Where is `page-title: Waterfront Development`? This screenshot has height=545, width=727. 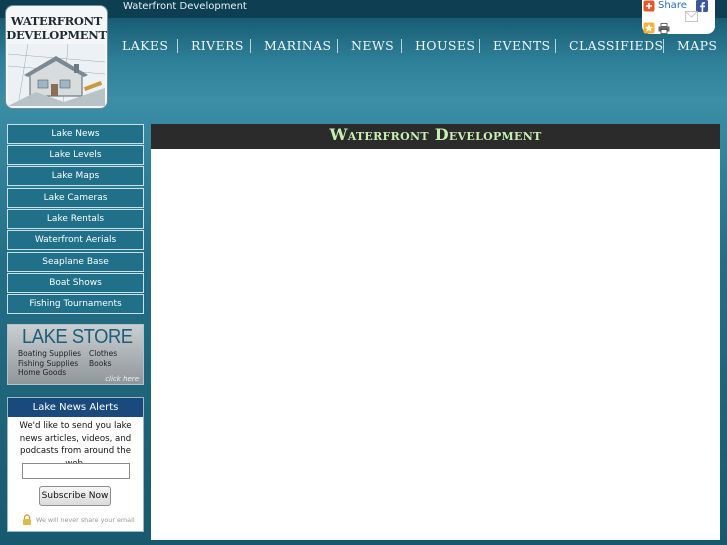 page-title: Waterfront Development is located at coordinates (435, 134).